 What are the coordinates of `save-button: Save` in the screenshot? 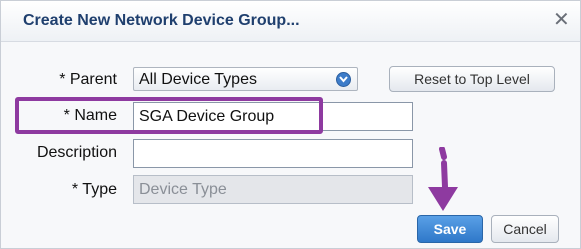 It's located at (450, 229).